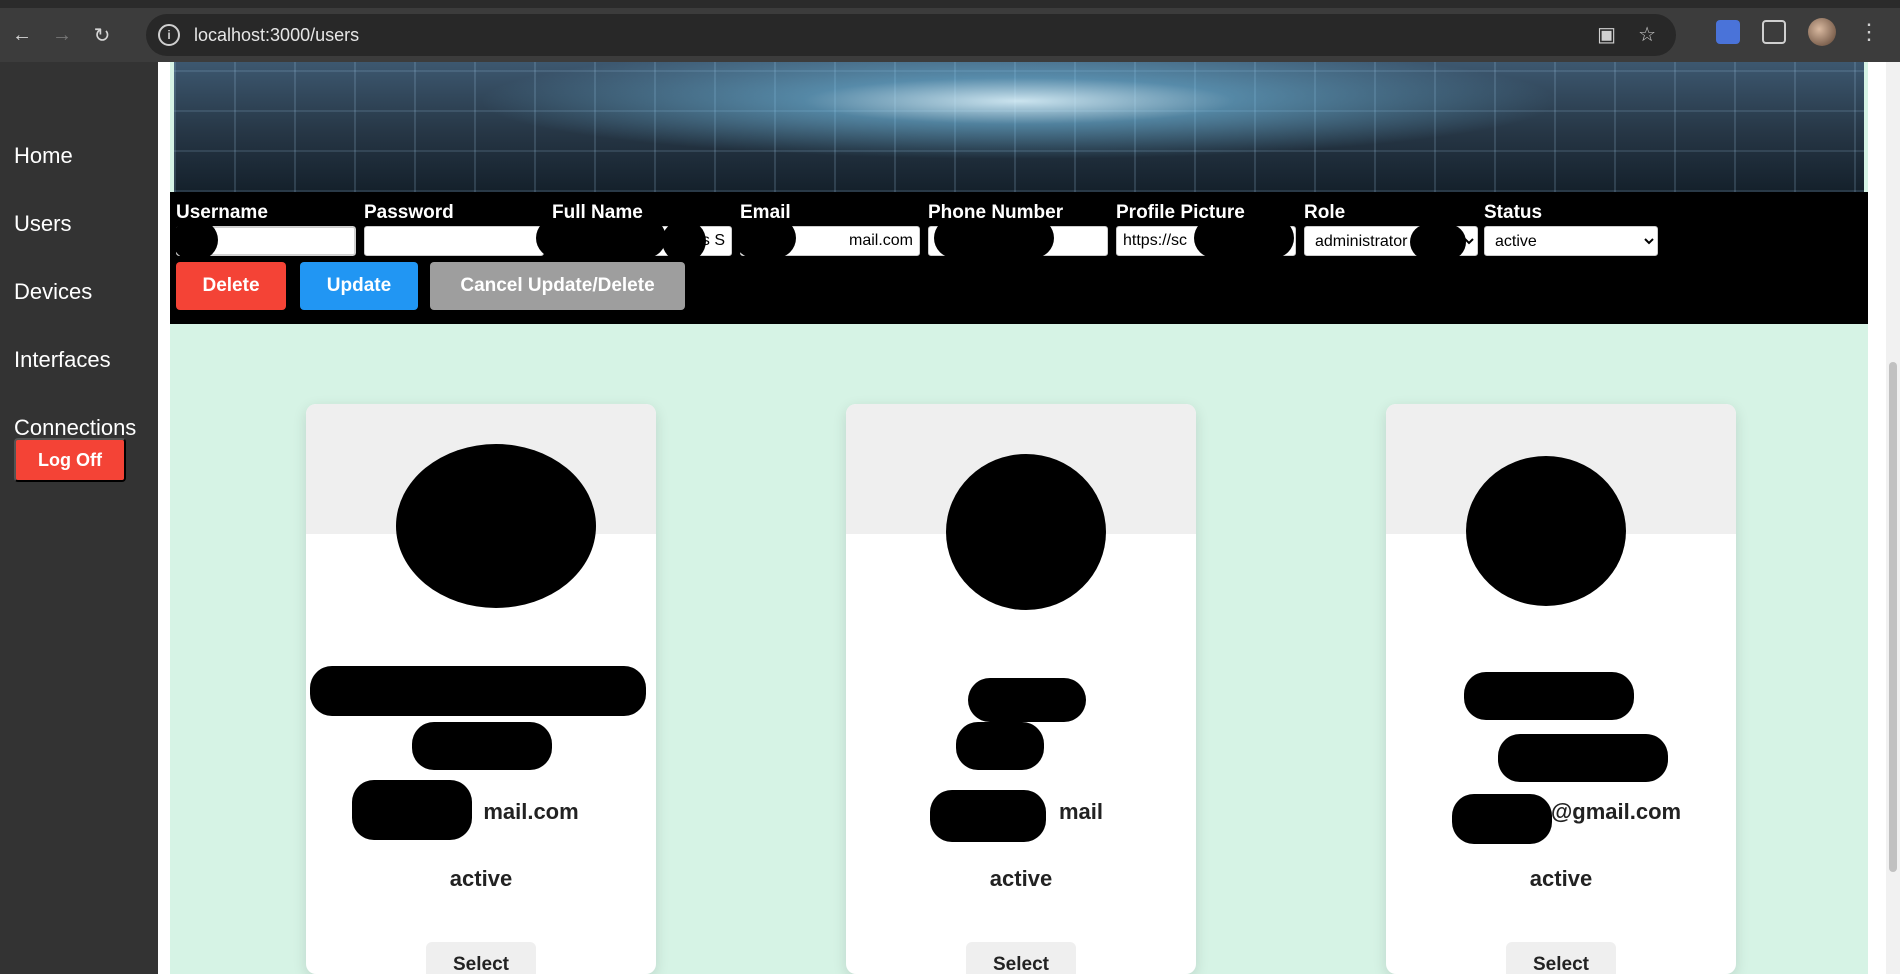  Describe the element at coordinates (231, 286) in the screenshot. I see `delete-button: Delete` at that location.